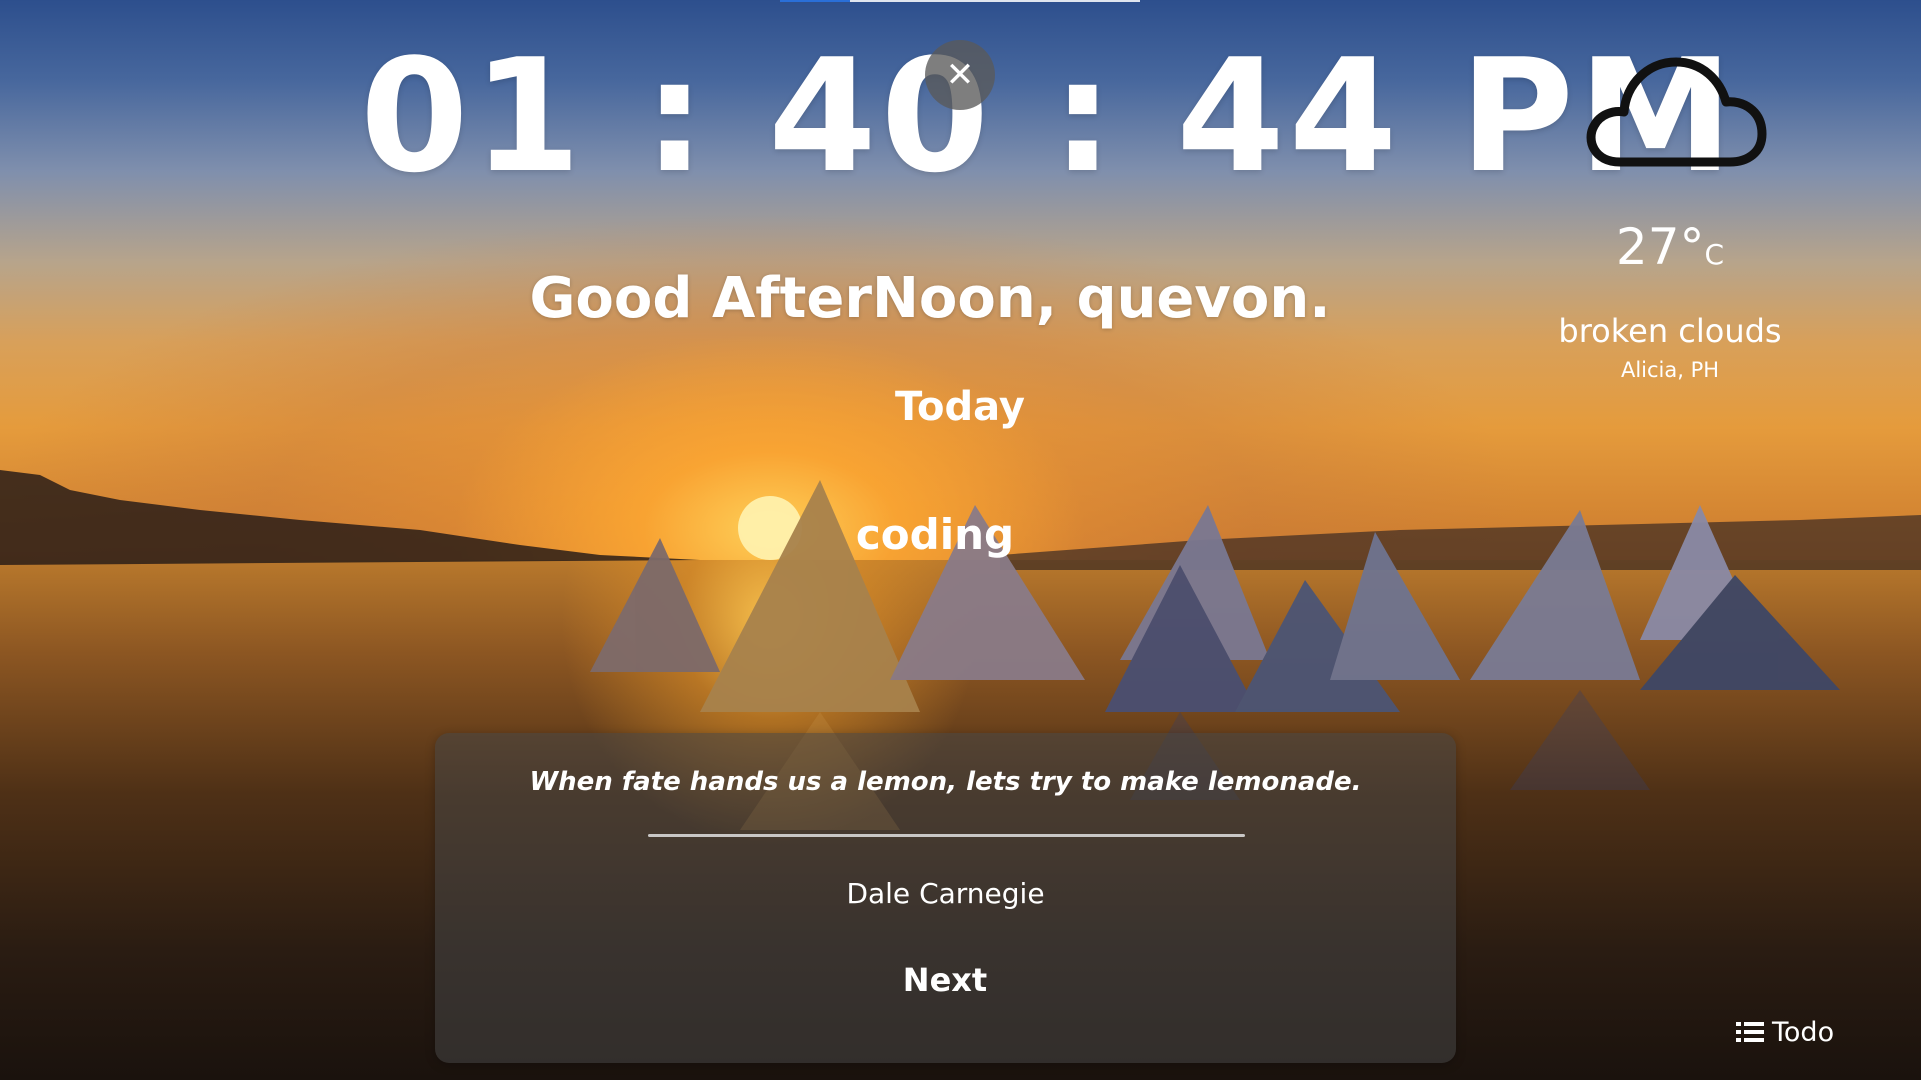 The height and width of the screenshot is (1080, 1921). I want to click on cloud-icon, so click(1676, 112).